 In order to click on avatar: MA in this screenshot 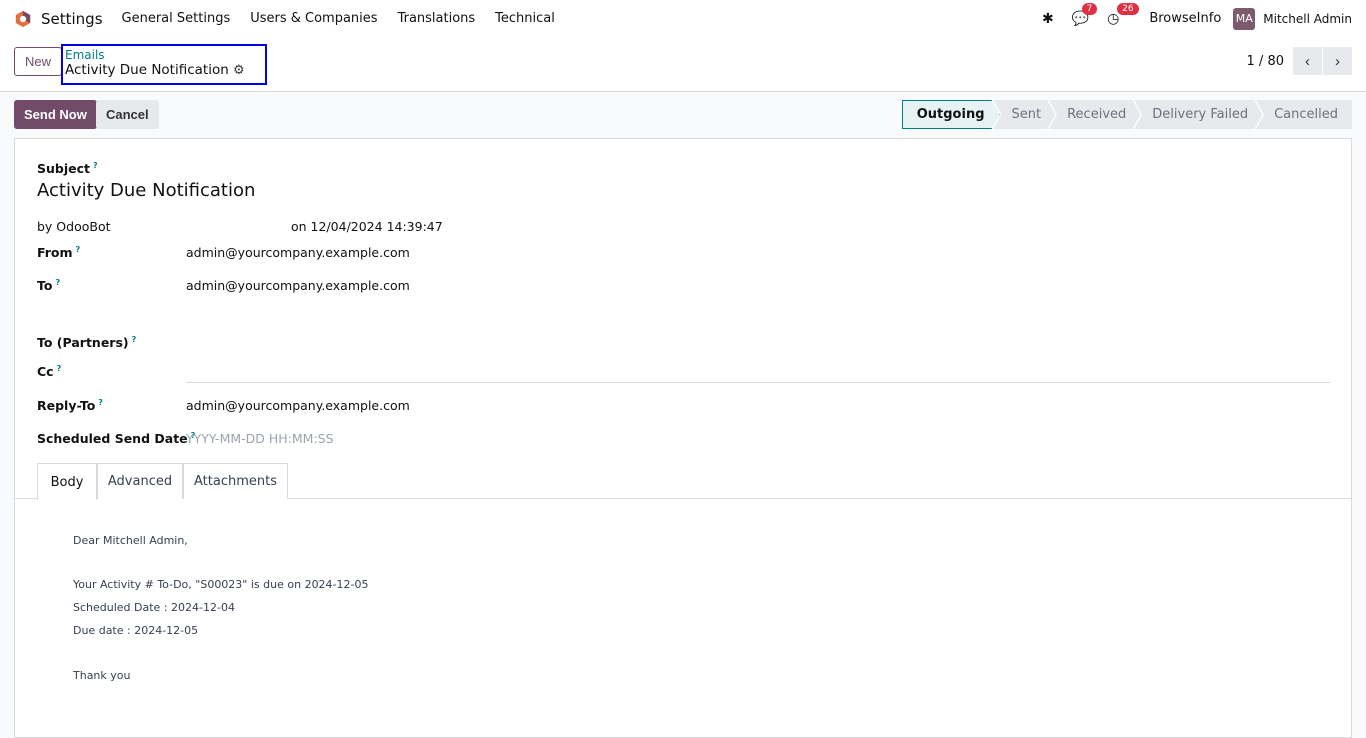, I will do `click(1244, 18)`.